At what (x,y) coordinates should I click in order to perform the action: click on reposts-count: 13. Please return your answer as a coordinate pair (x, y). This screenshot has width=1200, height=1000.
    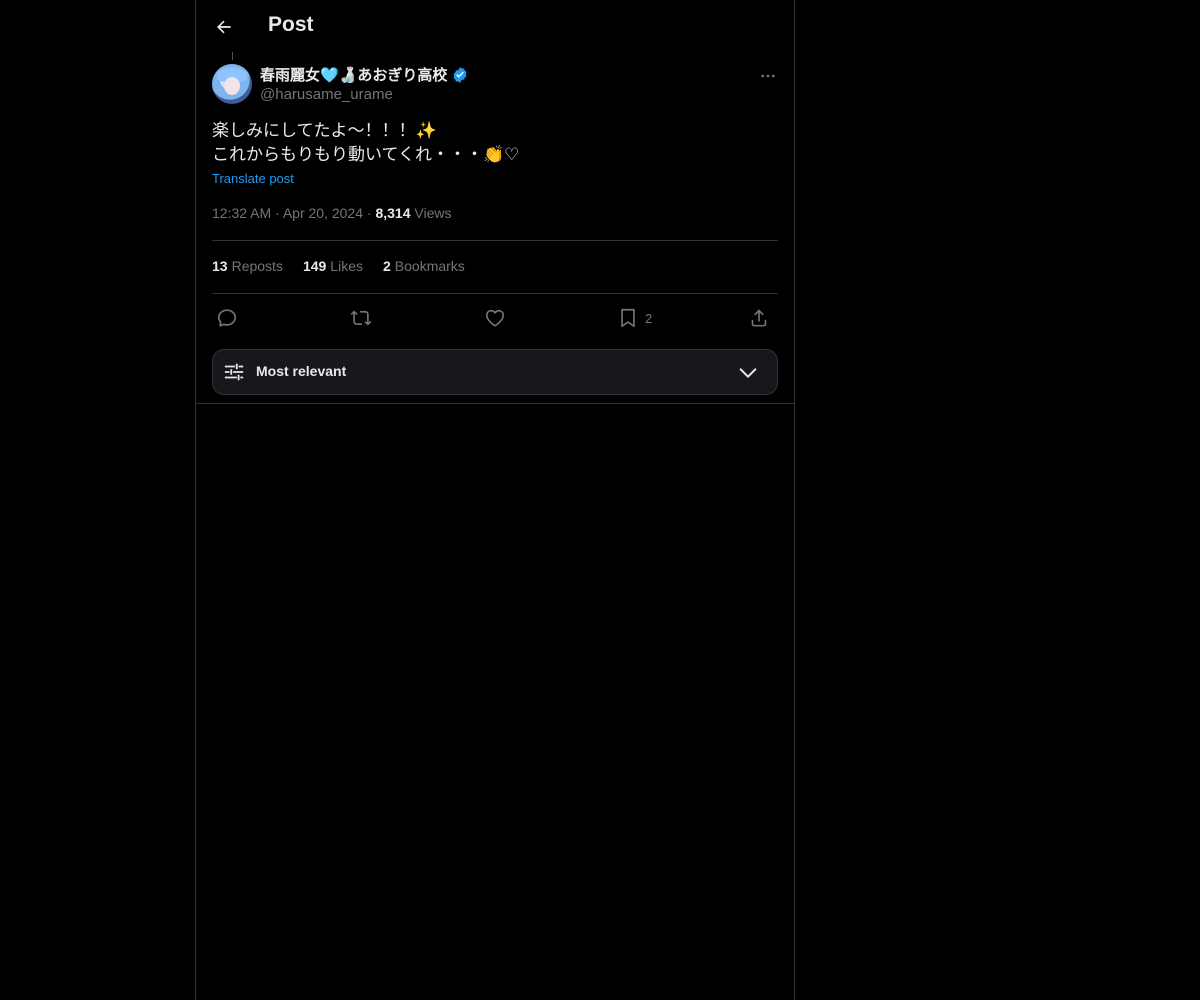
    Looking at the image, I should click on (220, 266).